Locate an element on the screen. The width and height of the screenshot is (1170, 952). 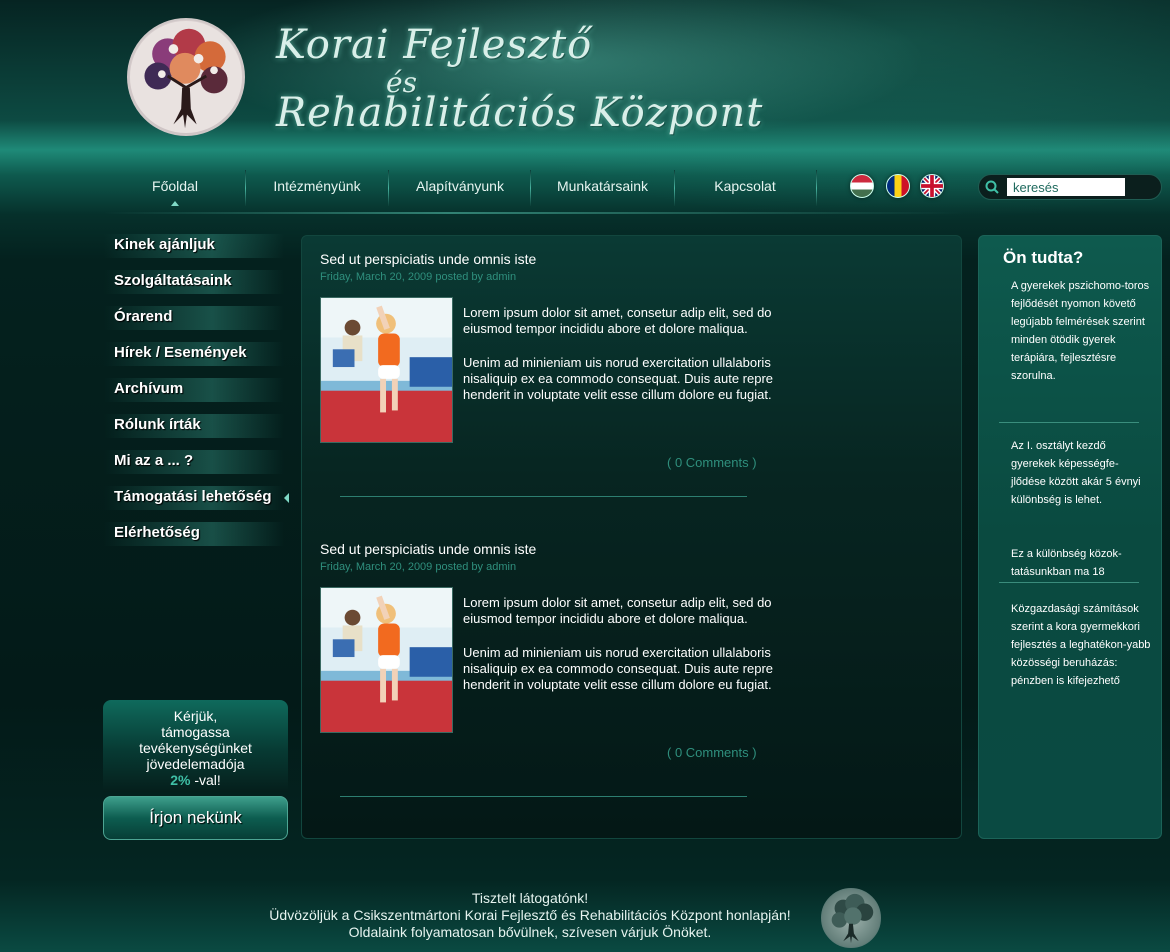
write-to-us-button: Írjon nekünk is located at coordinates (195, 818).